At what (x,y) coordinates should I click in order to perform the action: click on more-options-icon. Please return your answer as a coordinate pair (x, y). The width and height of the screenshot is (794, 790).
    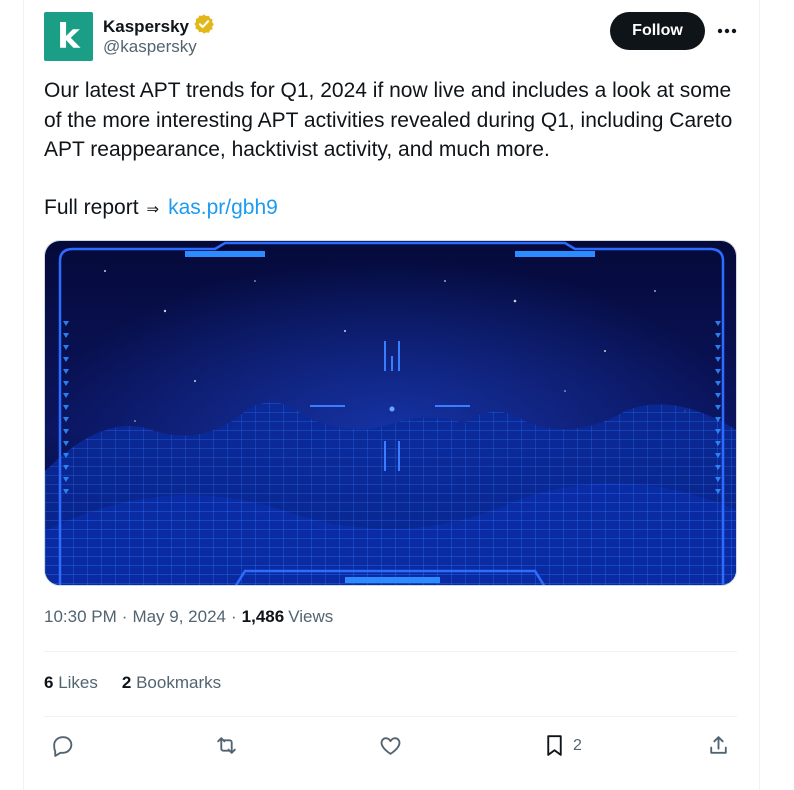
    Looking at the image, I should click on (727, 31).